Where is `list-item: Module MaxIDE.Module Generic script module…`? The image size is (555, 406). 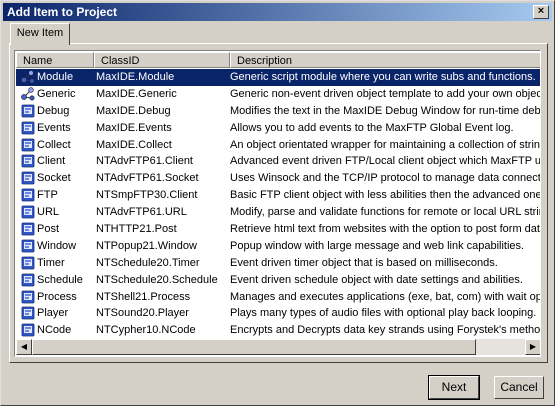 list-item: Module MaxIDE.Module Generic script module… is located at coordinates (278, 77).